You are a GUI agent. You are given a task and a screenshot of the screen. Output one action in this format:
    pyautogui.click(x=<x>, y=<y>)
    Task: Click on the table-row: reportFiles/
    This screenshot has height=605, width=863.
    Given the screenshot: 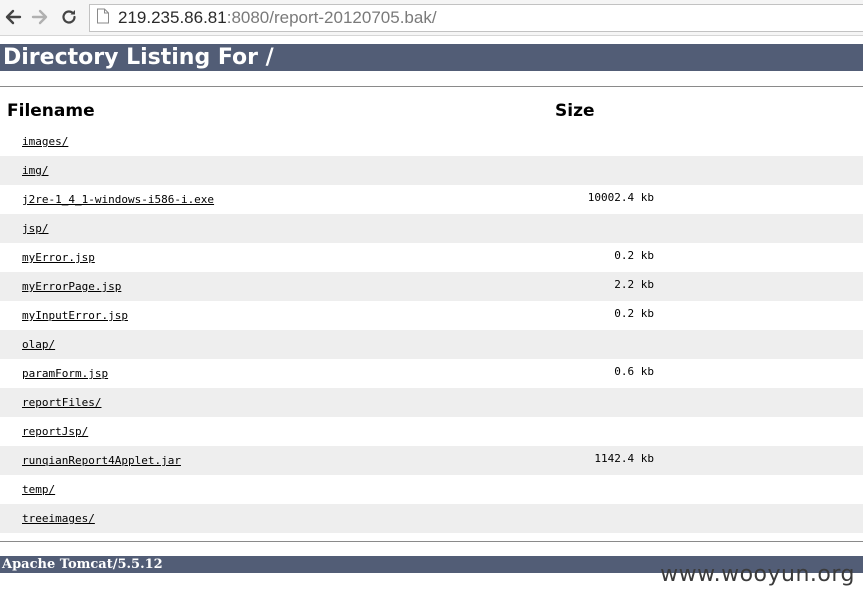 What is the action you would take?
    pyautogui.click(x=431, y=402)
    